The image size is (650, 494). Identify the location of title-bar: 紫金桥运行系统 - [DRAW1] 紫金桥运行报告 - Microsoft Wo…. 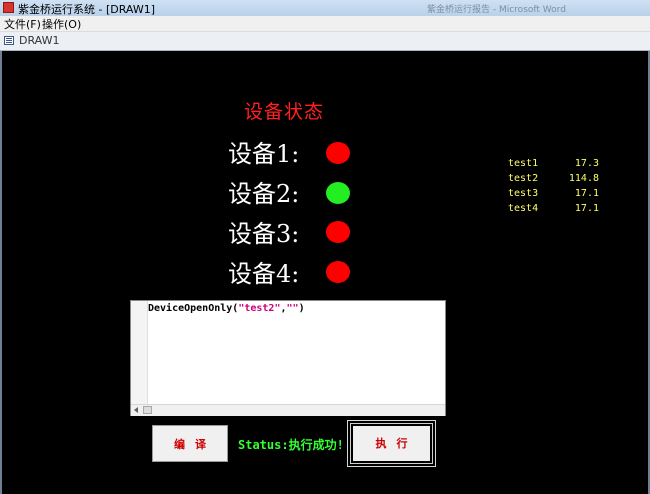
(325, 8).